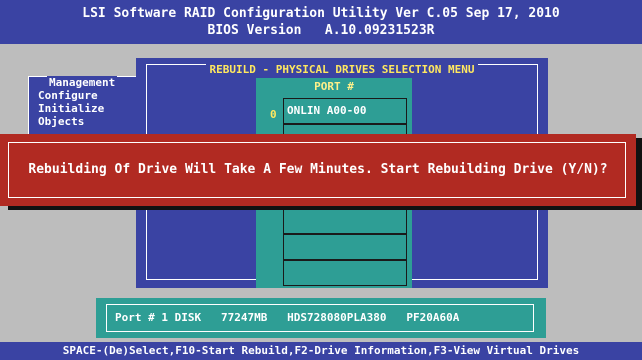 This screenshot has width=642, height=360. Describe the element at coordinates (345, 111) in the screenshot. I see `port-row: ONLIN A00-00` at that location.